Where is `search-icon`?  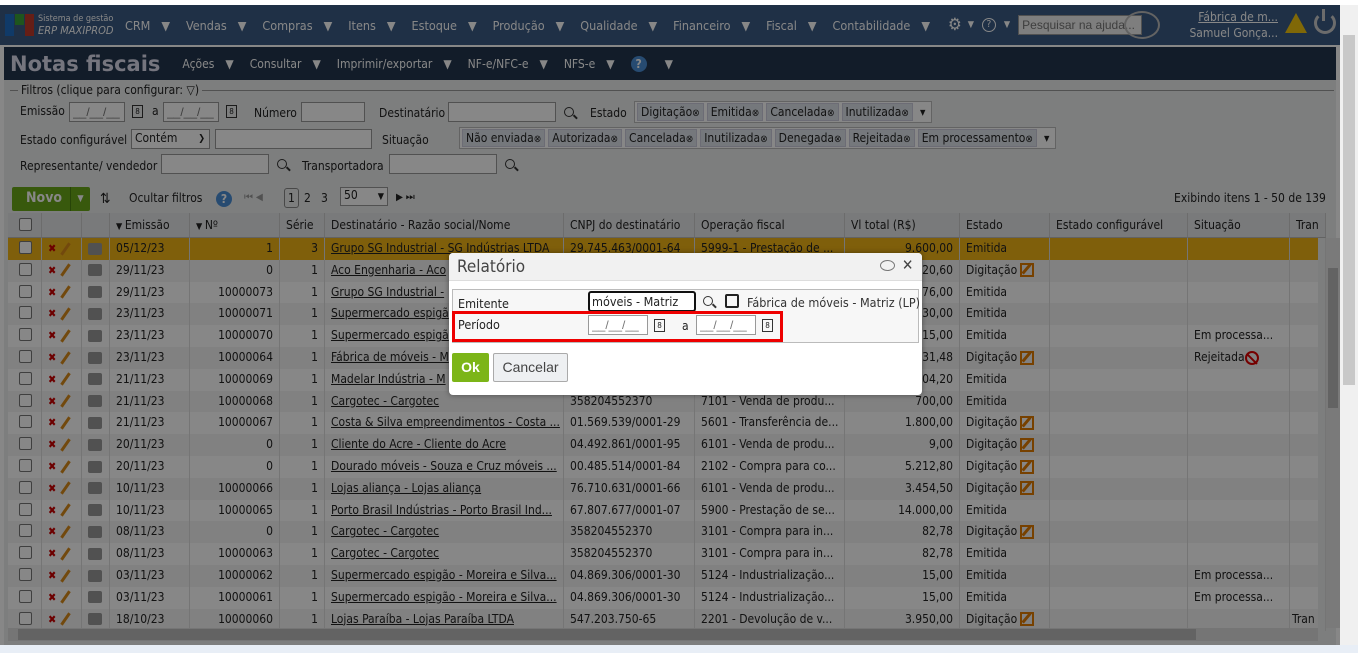 search-icon is located at coordinates (708, 301).